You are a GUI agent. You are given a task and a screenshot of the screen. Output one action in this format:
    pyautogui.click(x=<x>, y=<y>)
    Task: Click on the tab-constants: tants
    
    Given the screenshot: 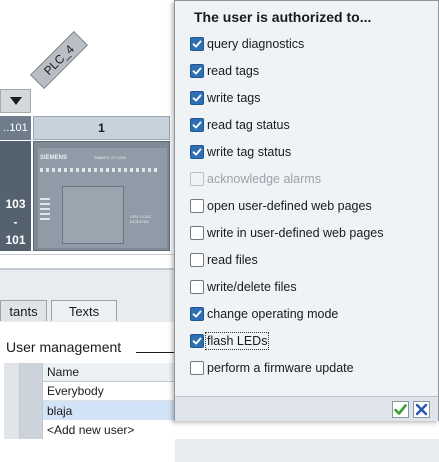 What is the action you would take?
    pyautogui.click(x=23, y=310)
    